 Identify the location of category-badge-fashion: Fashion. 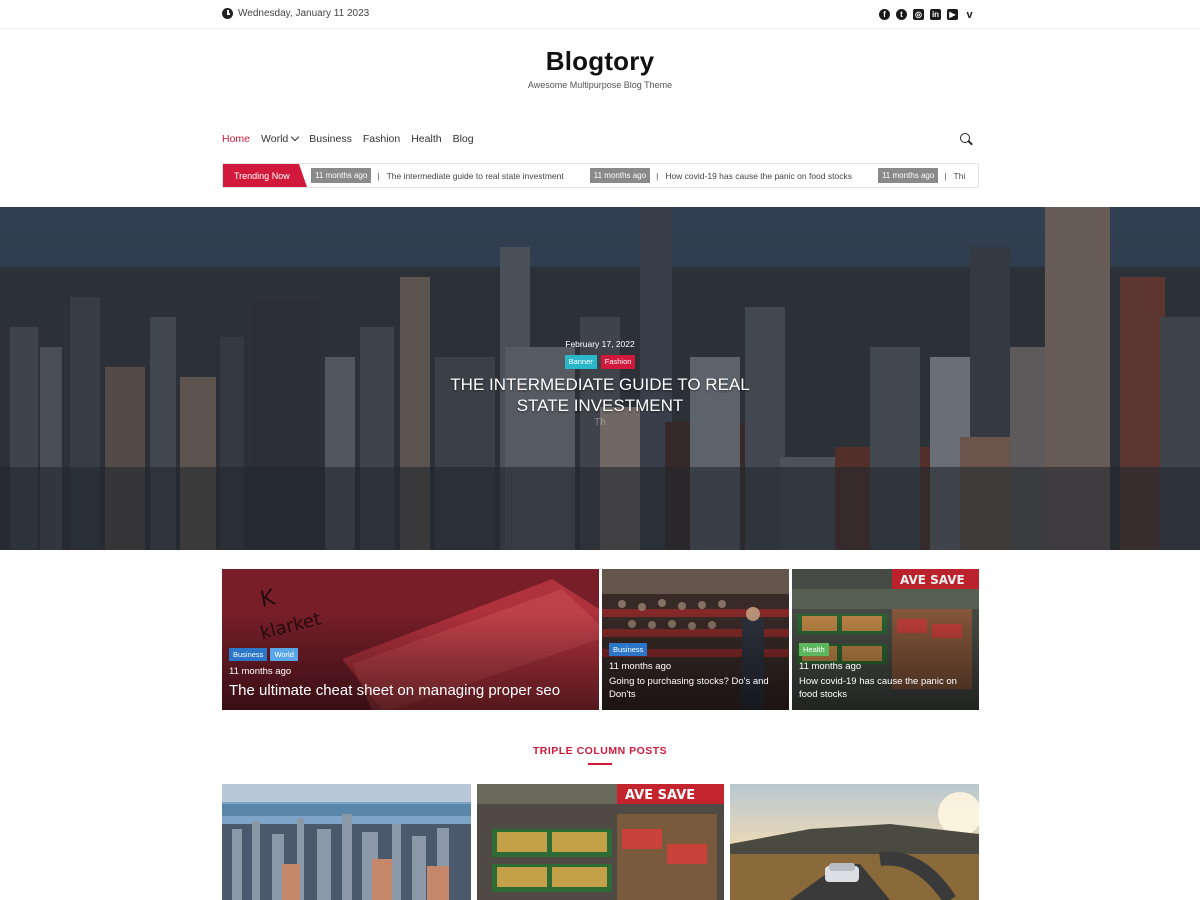
(618, 362).